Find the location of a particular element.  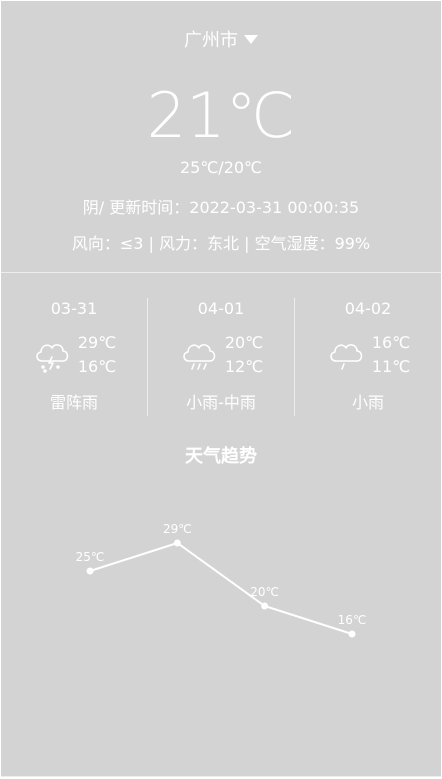

trend-point-label: 16℃ is located at coordinates (352, 620).